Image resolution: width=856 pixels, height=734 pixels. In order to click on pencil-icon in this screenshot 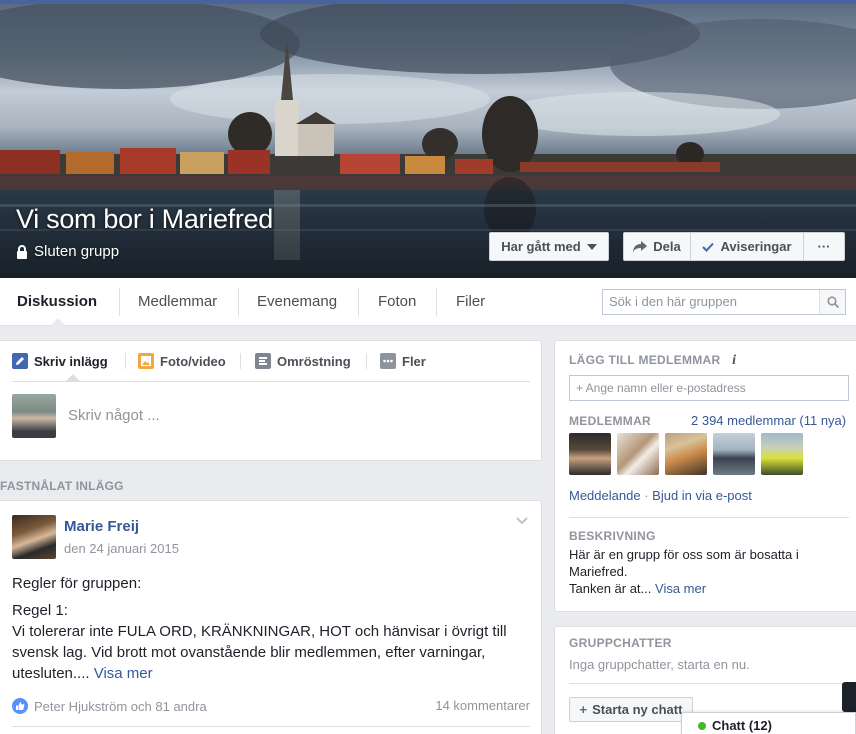, I will do `click(20, 361)`.